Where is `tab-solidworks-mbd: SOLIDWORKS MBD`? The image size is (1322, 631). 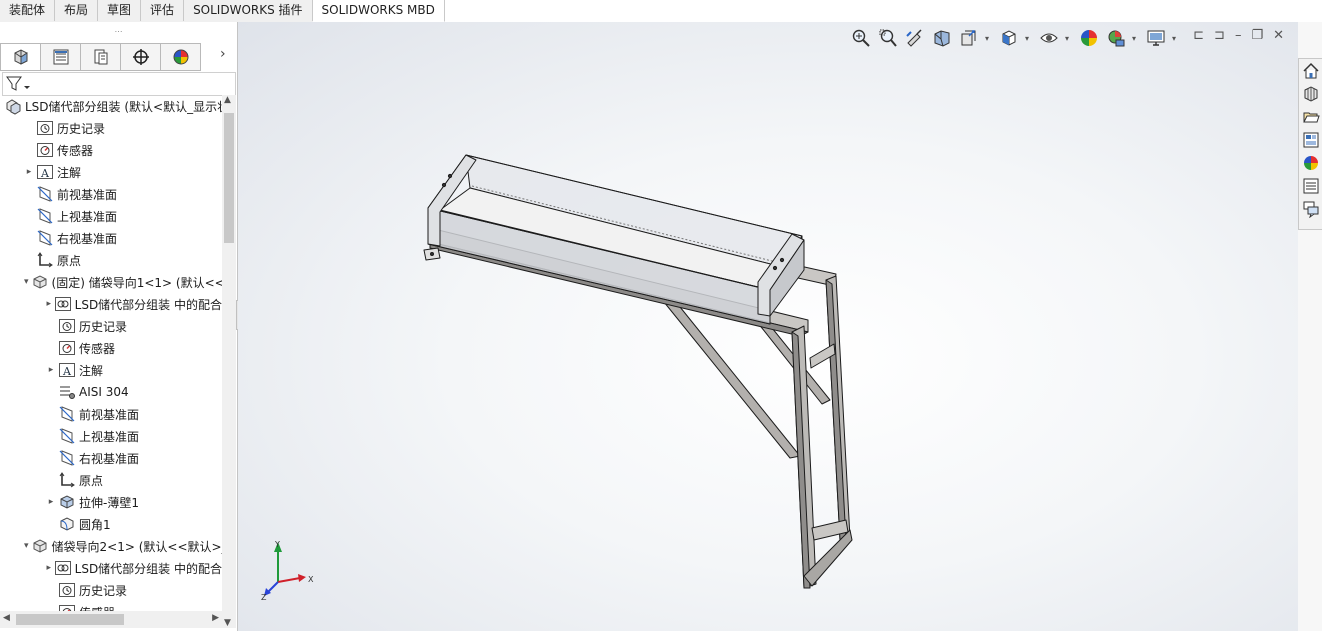
tab-solidworks-mbd: SOLIDWORKS MBD is located at coordinates (378, 11).